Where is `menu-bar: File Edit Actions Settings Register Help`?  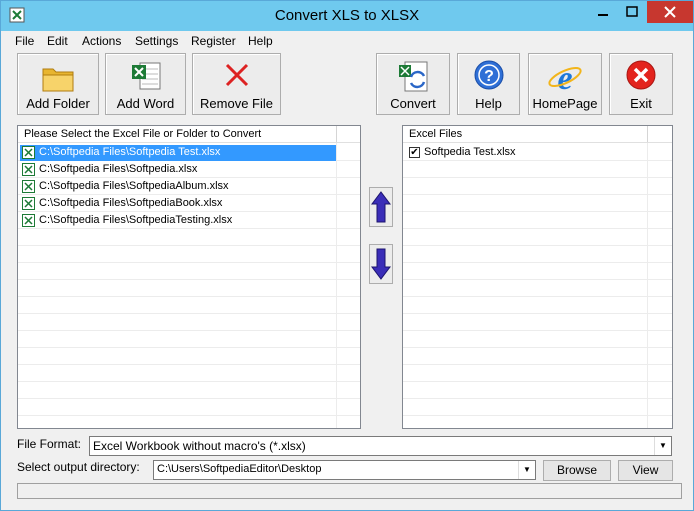 menu-bar: File Edit Actions Settings Register Help is located at coordinates (347, 41).